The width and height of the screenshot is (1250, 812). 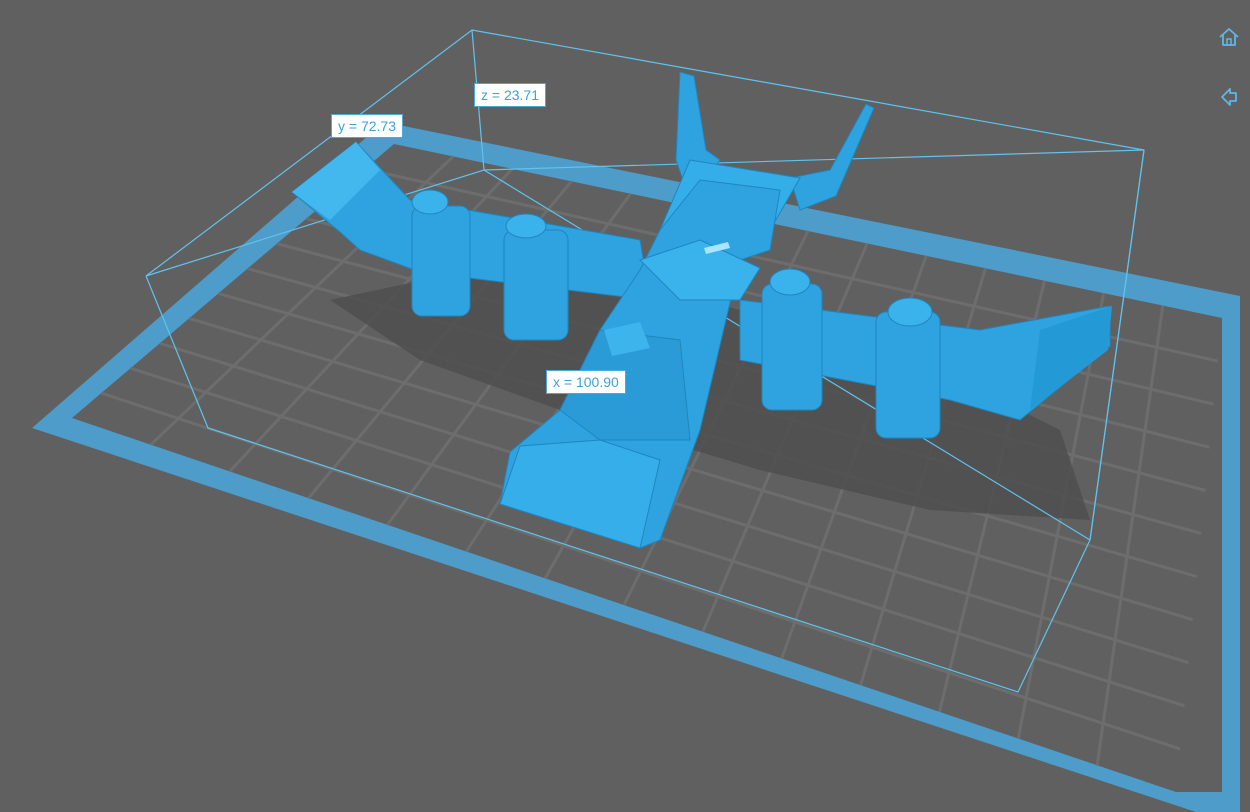 I want to click on arrow-left-icon, so click(x=1229, y=97).